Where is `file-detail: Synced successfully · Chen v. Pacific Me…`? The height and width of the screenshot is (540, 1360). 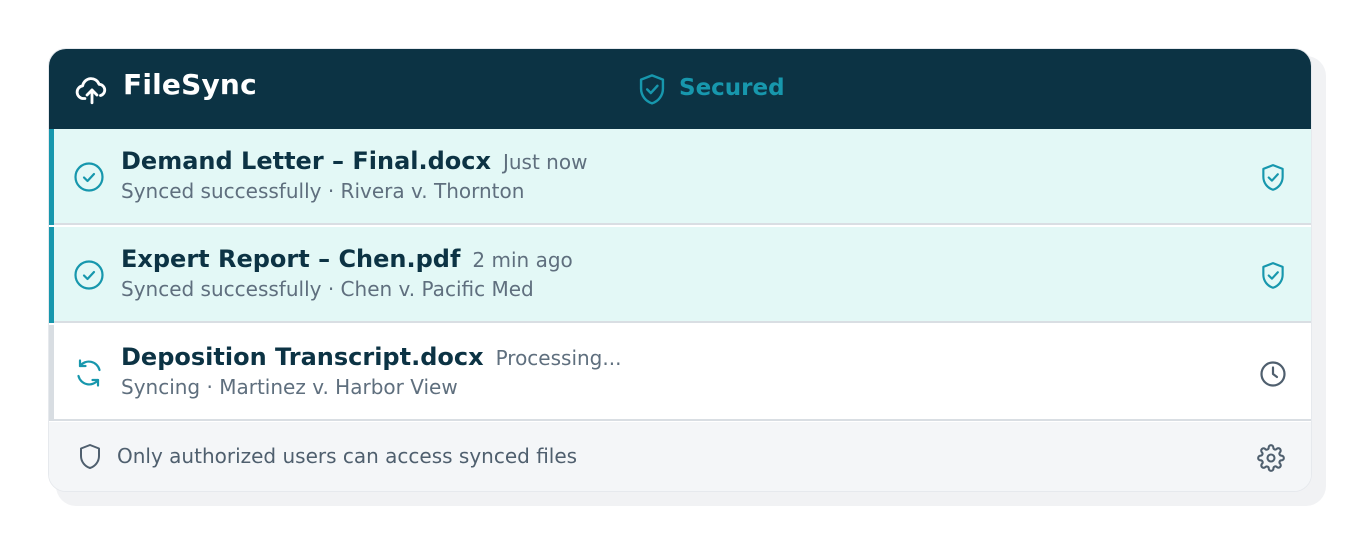 file-detail: Synced successfully · Chen v. Pacific Me… is located at coordinates (327, 289).